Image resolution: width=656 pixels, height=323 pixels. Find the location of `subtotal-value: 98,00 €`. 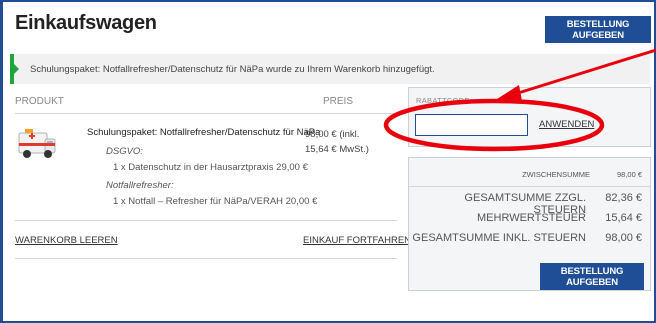

subtotal-value: 98,00 € is located at coordinates (629, 174).